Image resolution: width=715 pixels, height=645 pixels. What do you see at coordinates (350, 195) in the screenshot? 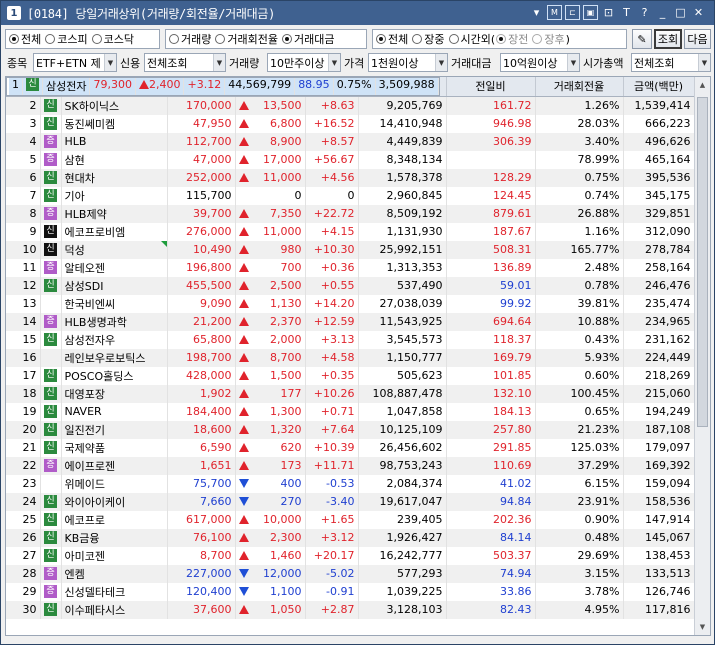
I see `table-row: 7 신 기아 115,700 0 0 2,960,845 124.45 0.74% 345,175` at bounding box center [350, 195].